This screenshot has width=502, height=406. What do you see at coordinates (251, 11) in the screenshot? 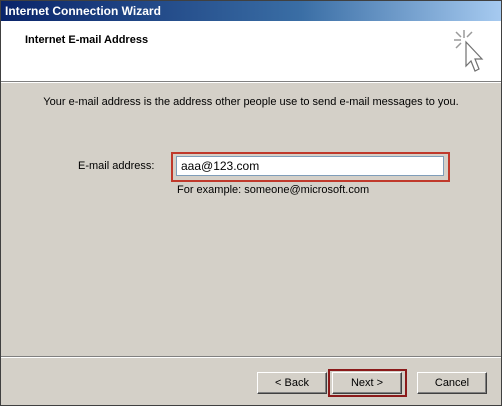
I see `title-bar: Internet Connection Wizard` at bounding box center [251, 11].